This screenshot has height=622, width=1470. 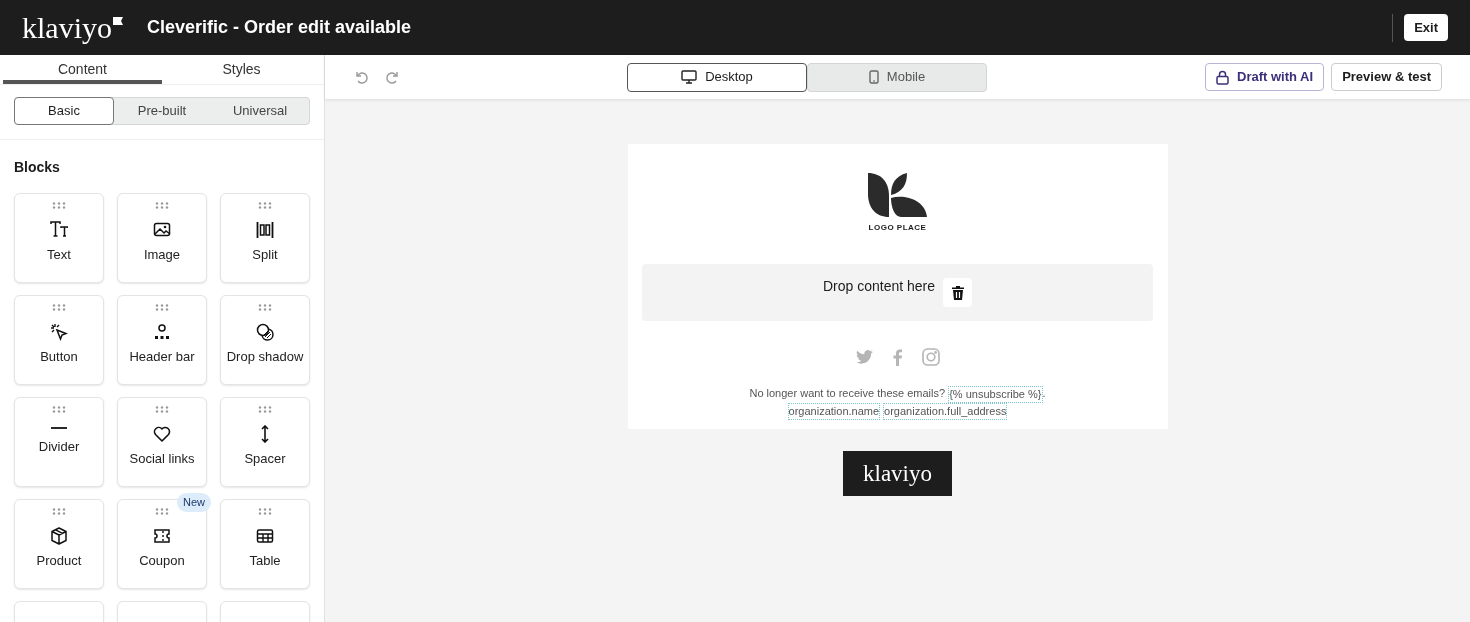 I want to click on segment-tab: Universal, so click(x=260, y=111).